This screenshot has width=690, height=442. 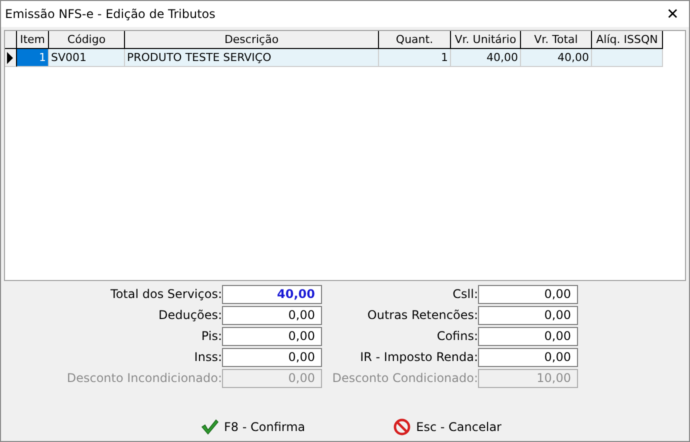 What do you see at coordinates (33, 40) in the screenshot?
I see `column-header: Item` at bounding box center [33, 40].